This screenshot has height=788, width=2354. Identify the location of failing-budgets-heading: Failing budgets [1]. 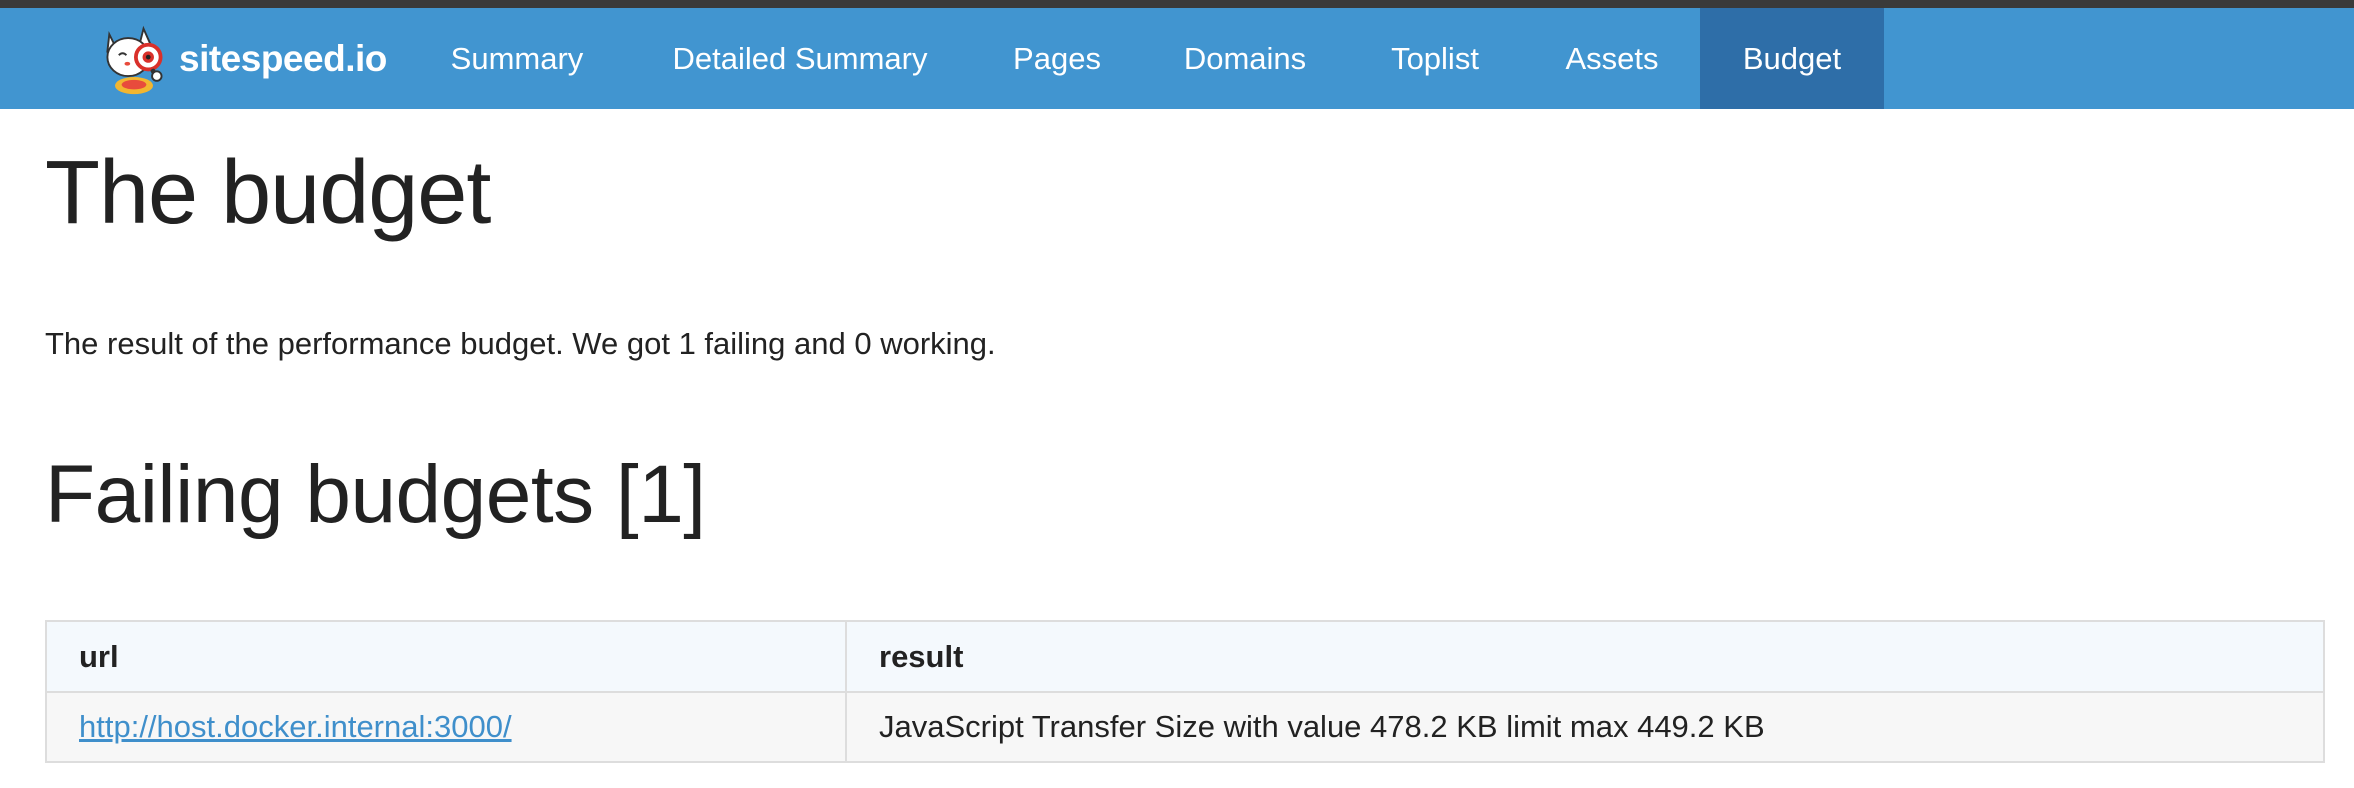
(375, 494).